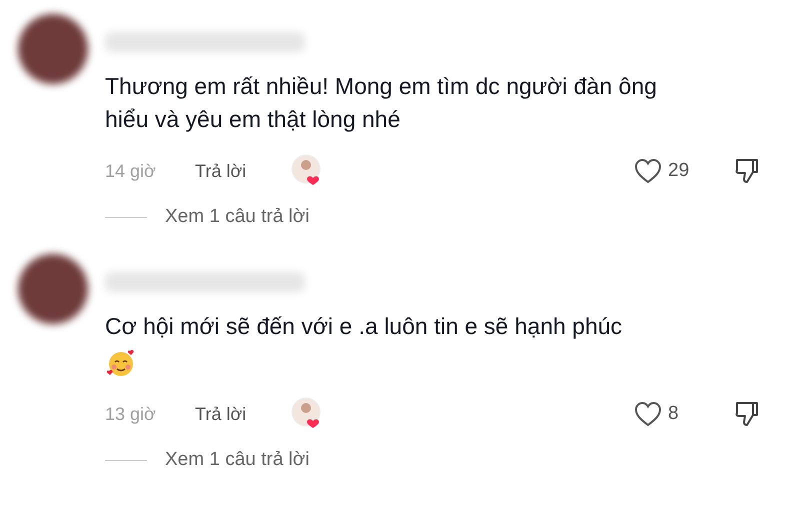  I want to click on like-count: 8, so click(673, 414).